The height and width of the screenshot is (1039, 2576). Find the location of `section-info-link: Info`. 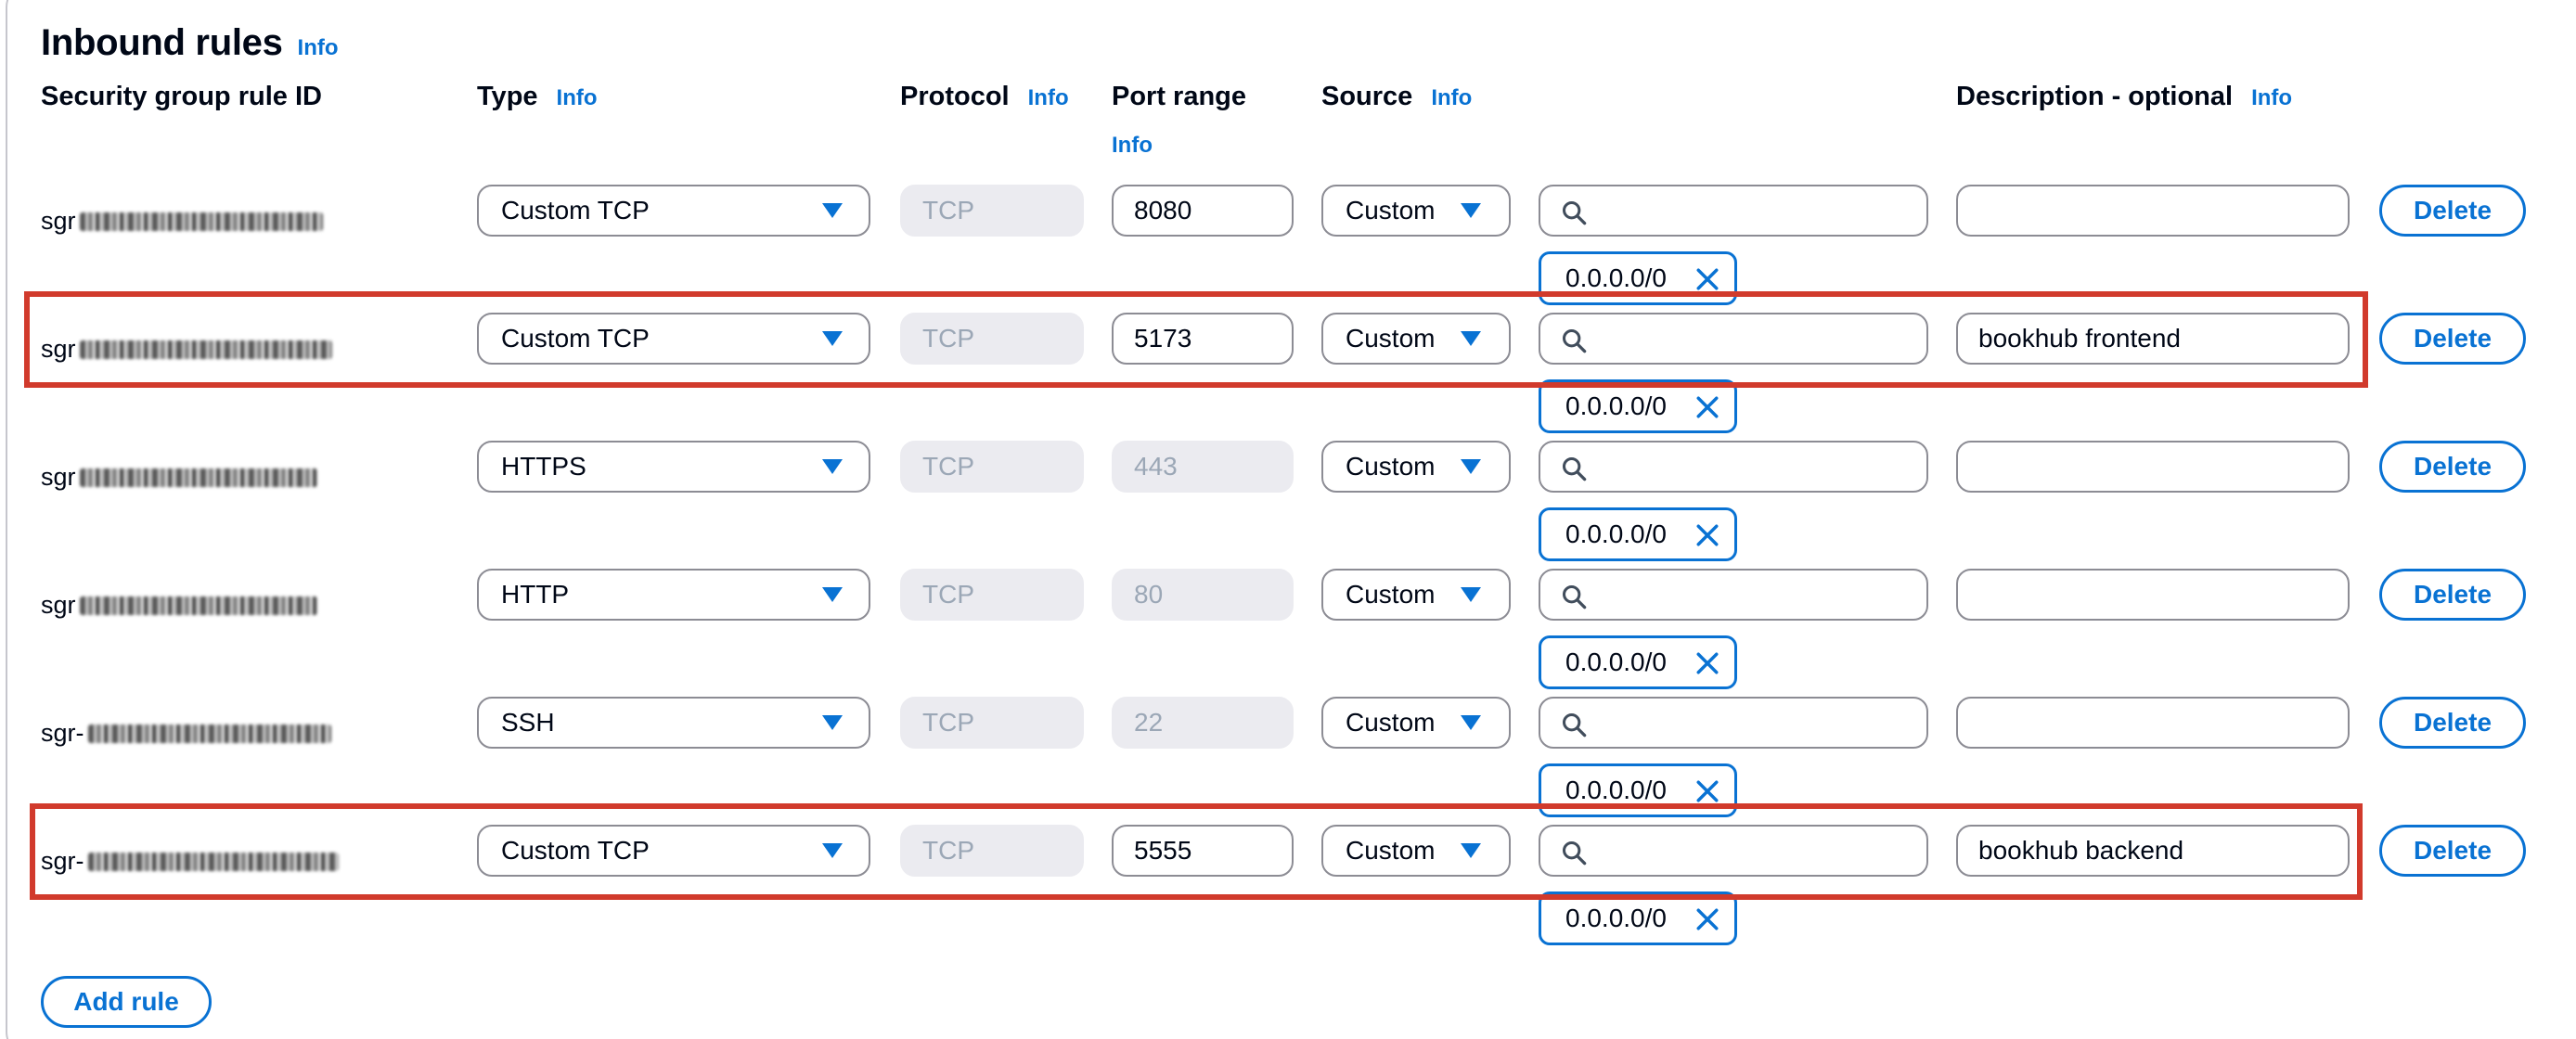

section-info-link: Info is located at coordinates (318, 48).